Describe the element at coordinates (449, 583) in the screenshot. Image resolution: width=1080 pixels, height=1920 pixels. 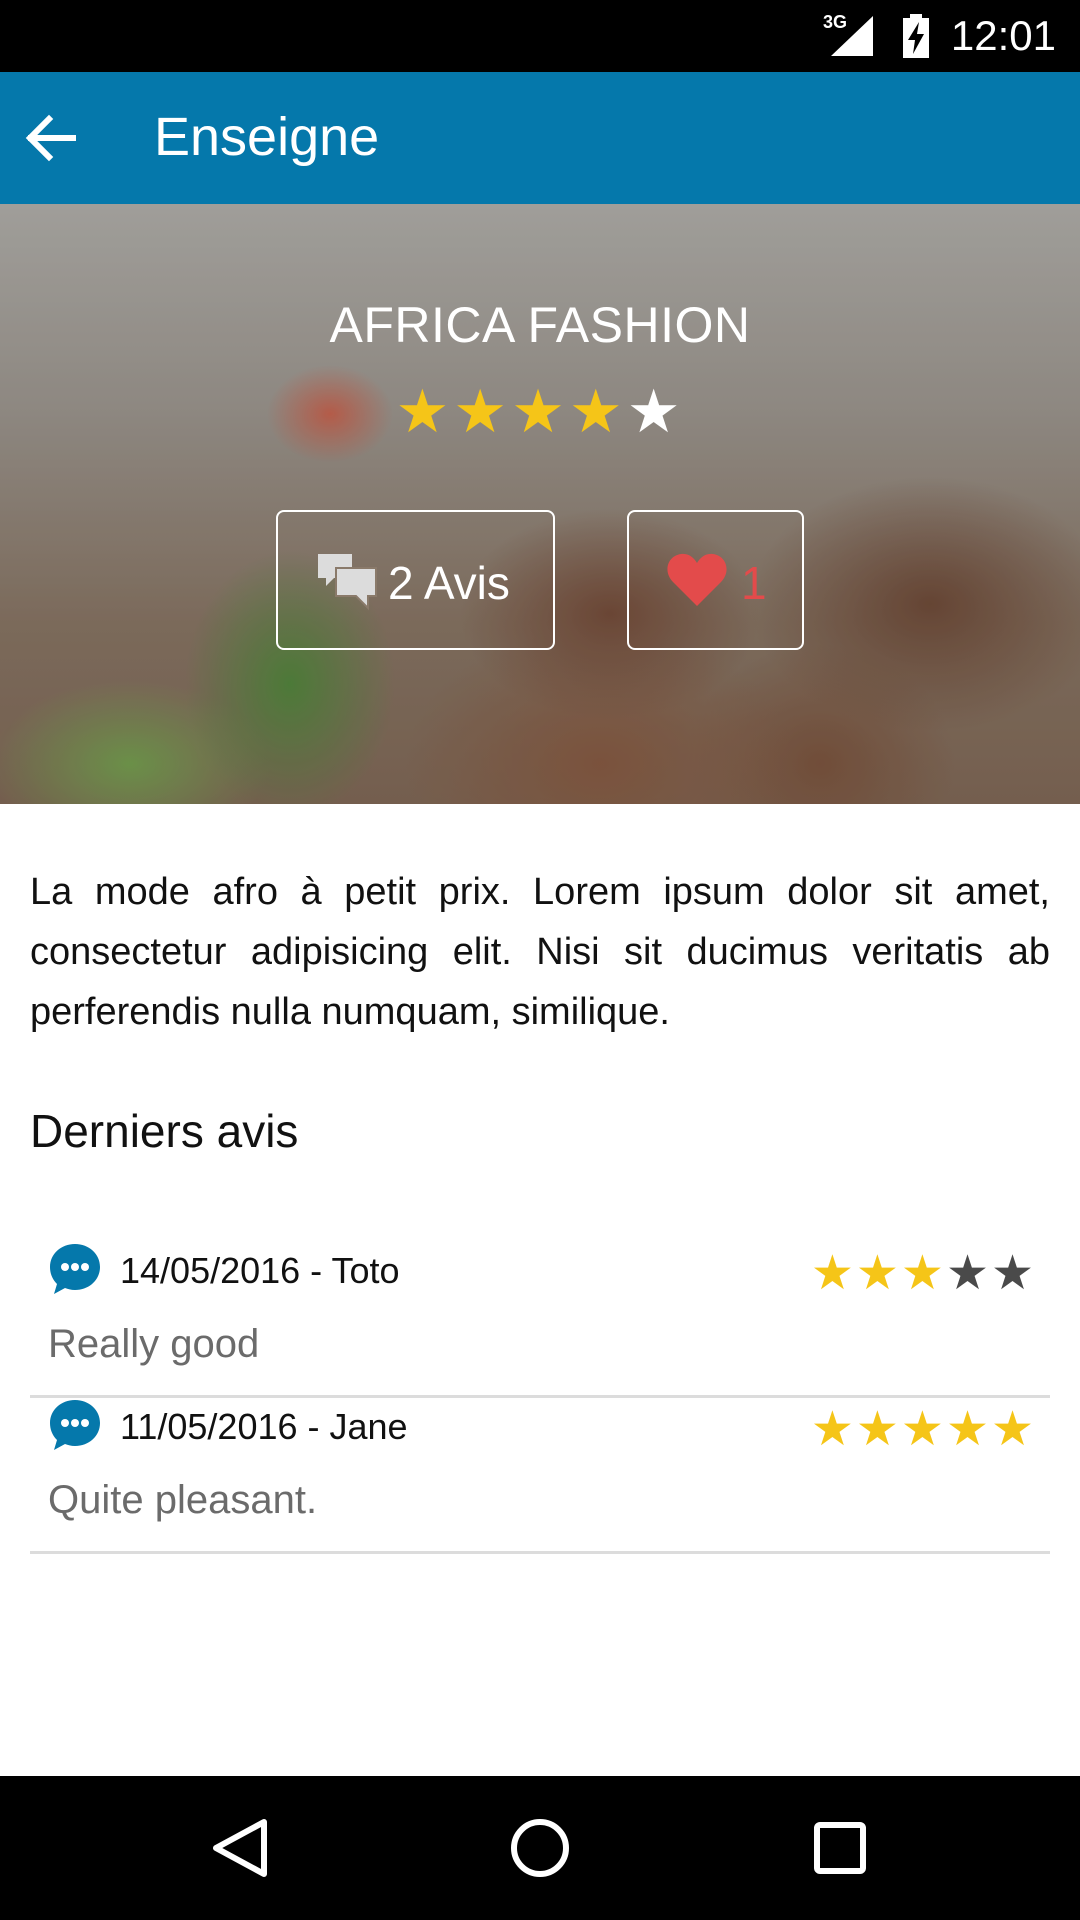
I see `reviews-button-label: 2 Avis` at that location.